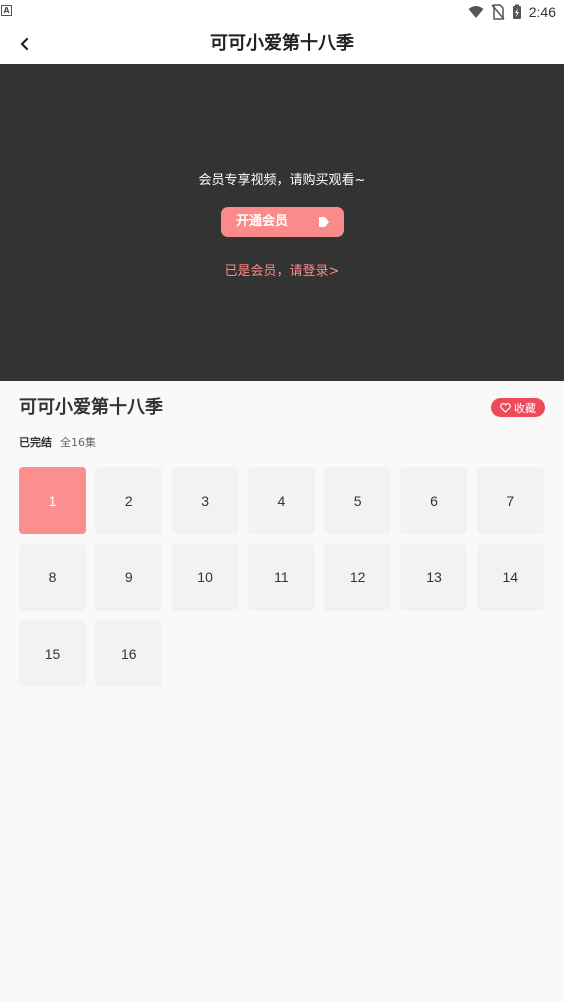  Describe the element at coordinates (282, 269) in the screenshot. I see `member-login-link: 已是会员，请登录>` at that location.